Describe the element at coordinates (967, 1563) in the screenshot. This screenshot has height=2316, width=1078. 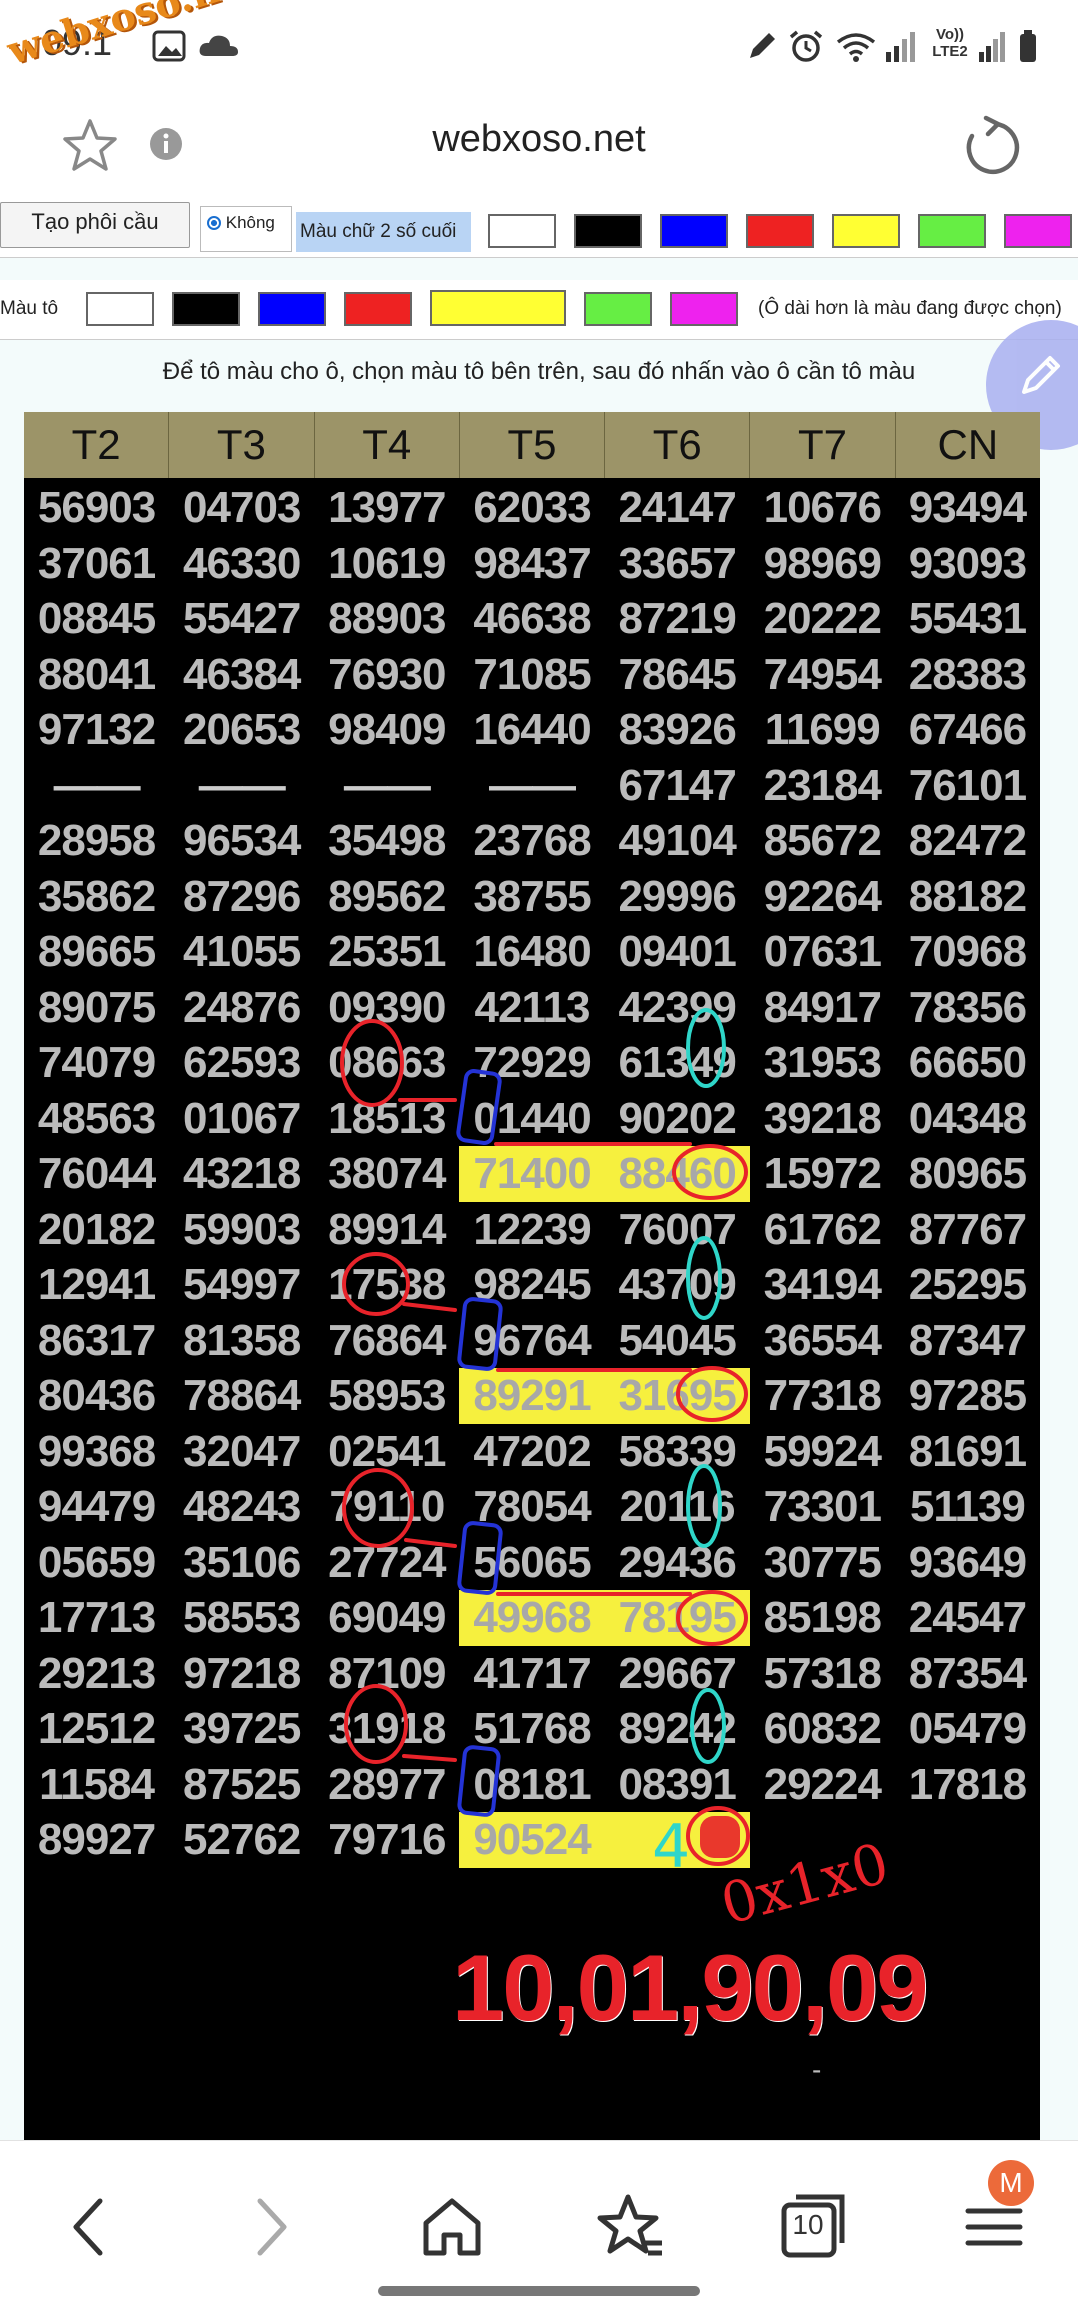
I see `table-cell: 93649` at that location.